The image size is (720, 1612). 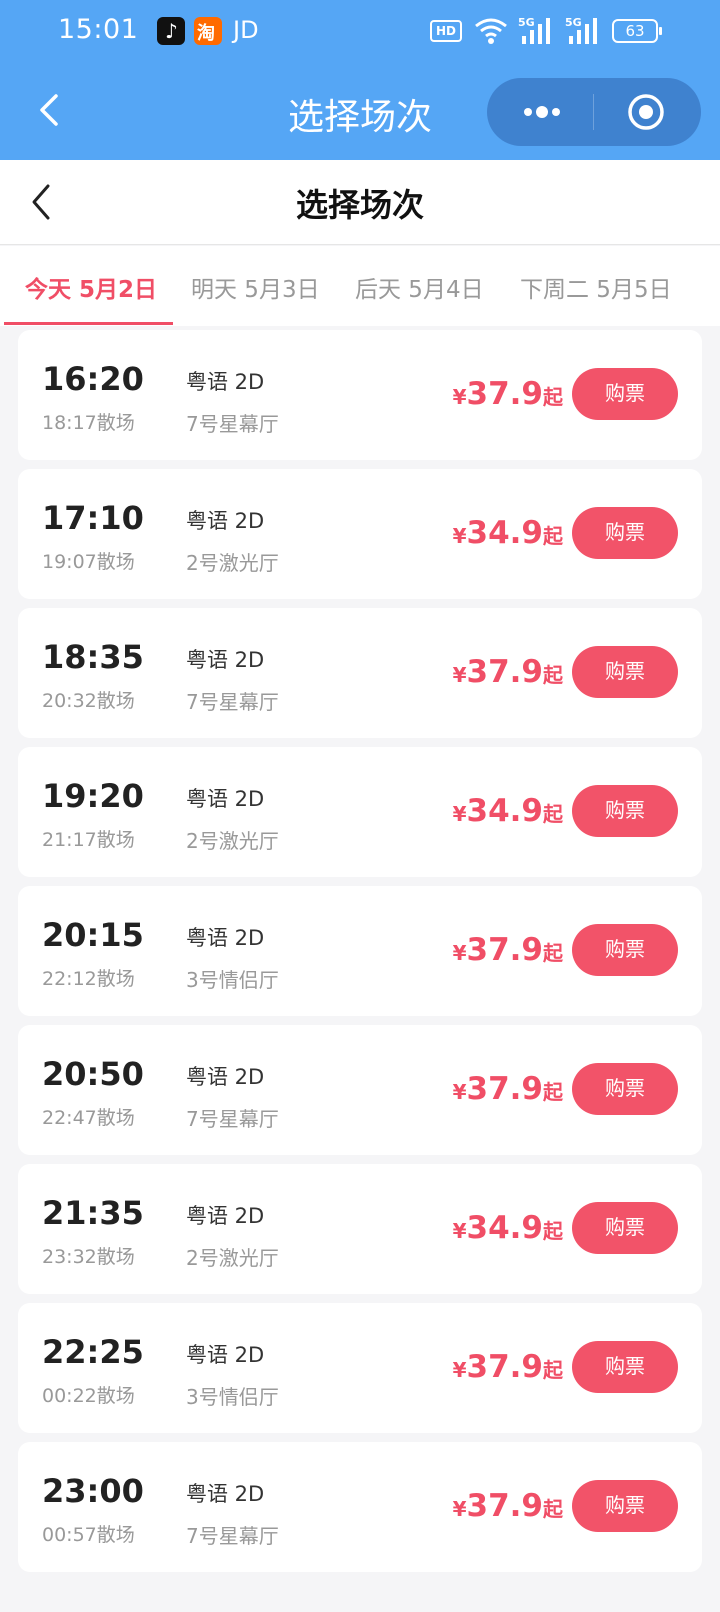 What do you see at coordinates (360, 1229) in the screenshot?
I see `showtime-card: 21:35 23:32散场 粤语 2D 2号激光厅 ¥34.9起 购票` at bounding box center [360, 1229].